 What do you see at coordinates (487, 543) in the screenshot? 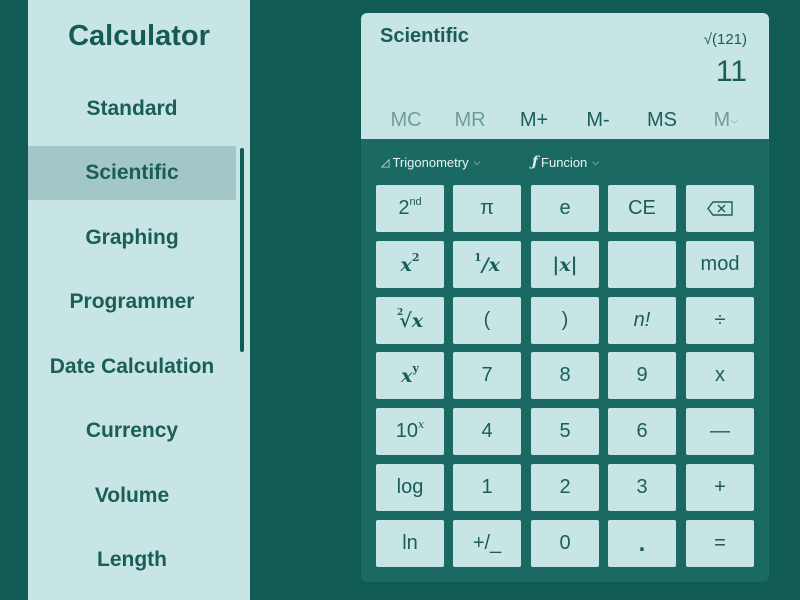
I see `negate-button: +/_` at bounding box center [487, 543].